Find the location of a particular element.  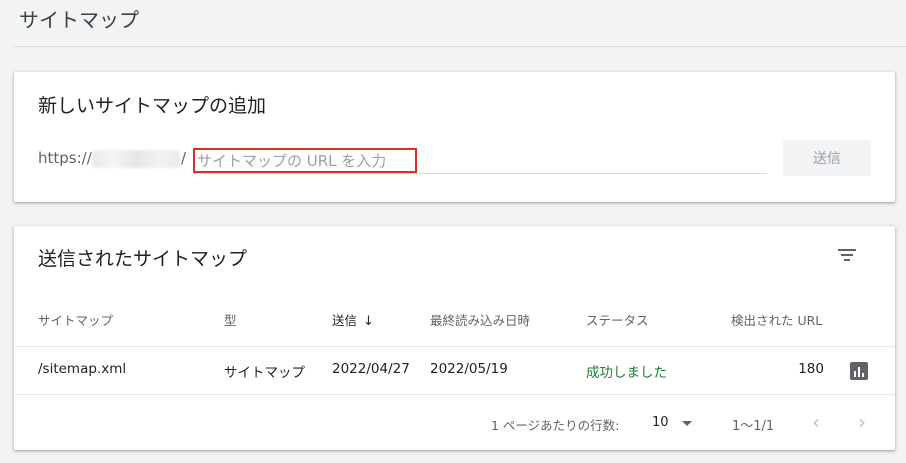

column-header-sitemap: サイトマップ is located at coordinates (75, 319).